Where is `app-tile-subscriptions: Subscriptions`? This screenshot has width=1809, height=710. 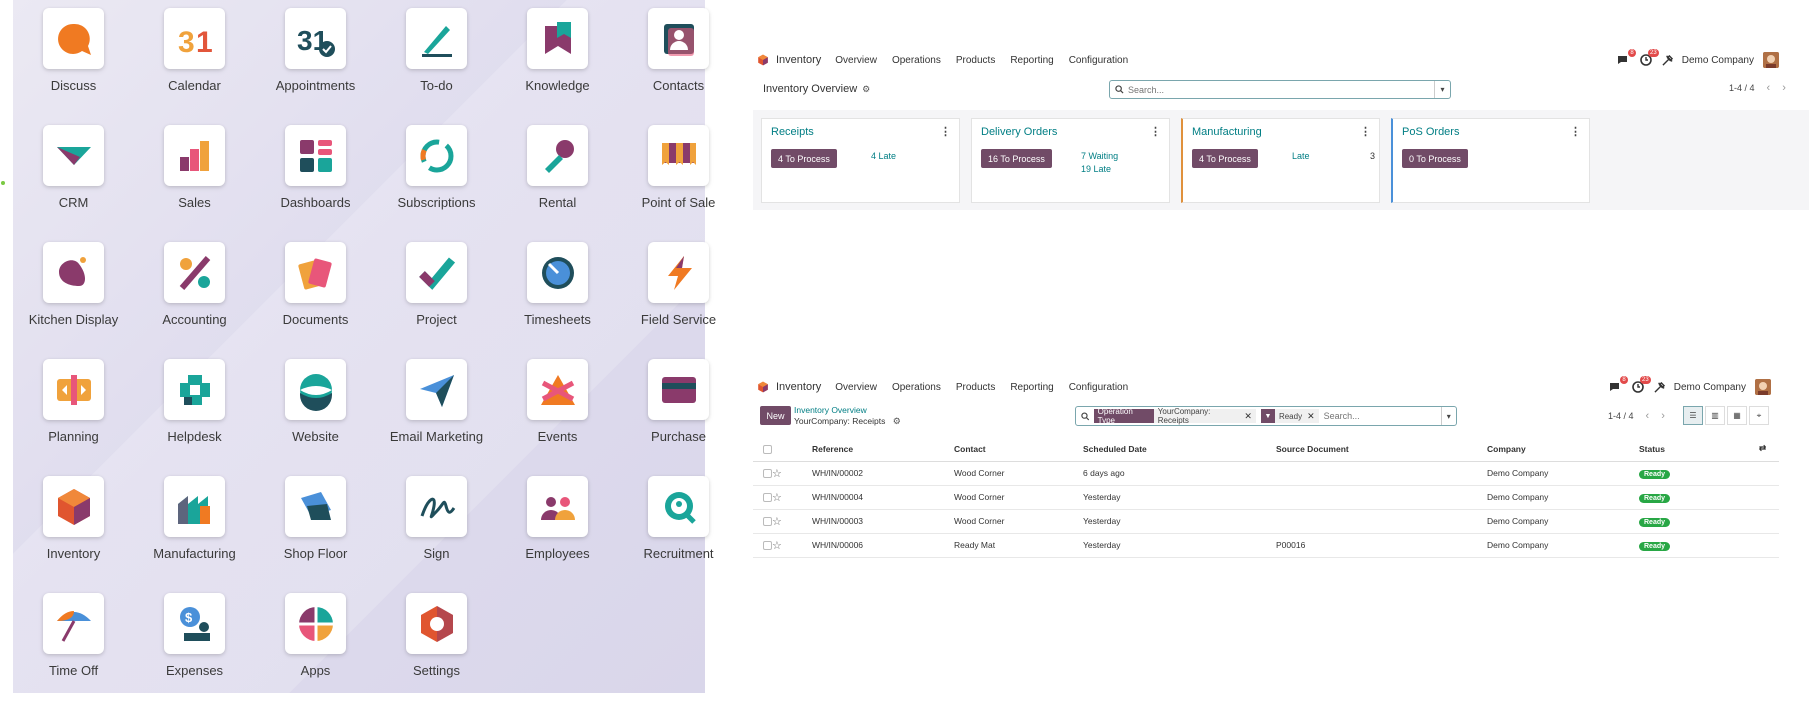
app-tile-subscriptions: Subscriptions is located at coordinates (436, 183).